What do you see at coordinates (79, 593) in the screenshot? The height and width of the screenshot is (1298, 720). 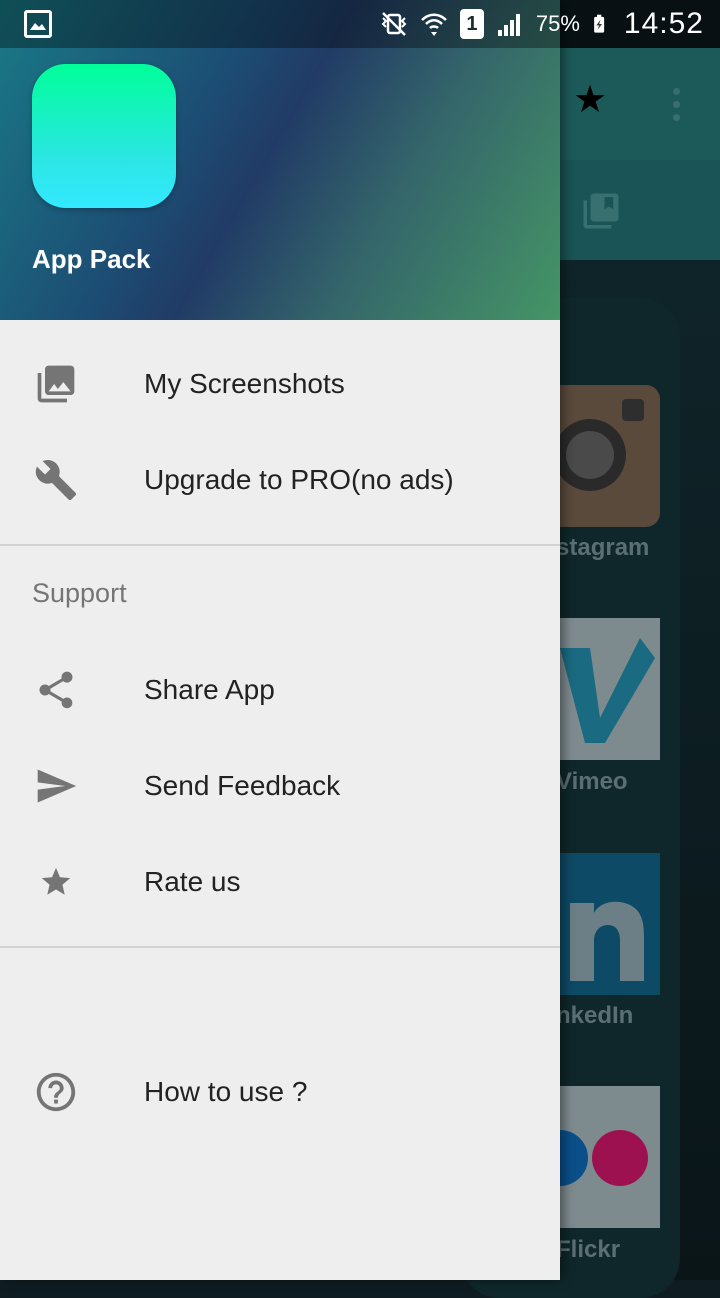 I see `support-section-title: Support` at bounding box center [79, 593].